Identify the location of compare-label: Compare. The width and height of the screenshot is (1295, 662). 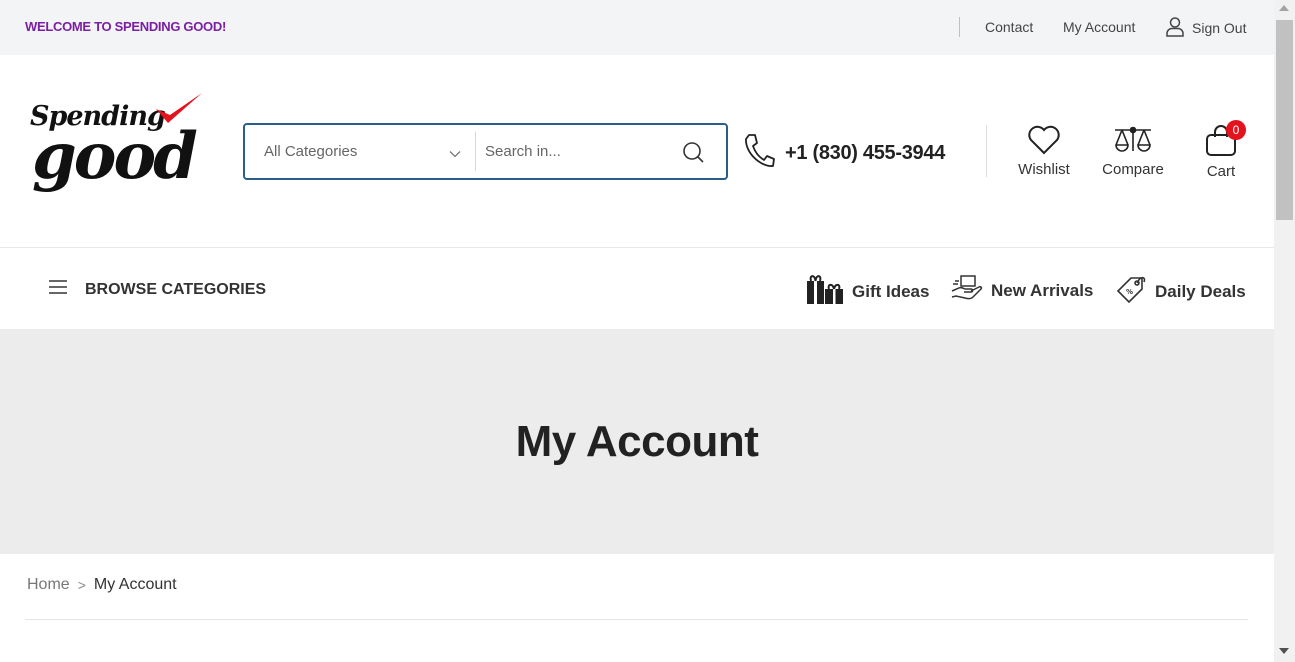
(1133, 169).